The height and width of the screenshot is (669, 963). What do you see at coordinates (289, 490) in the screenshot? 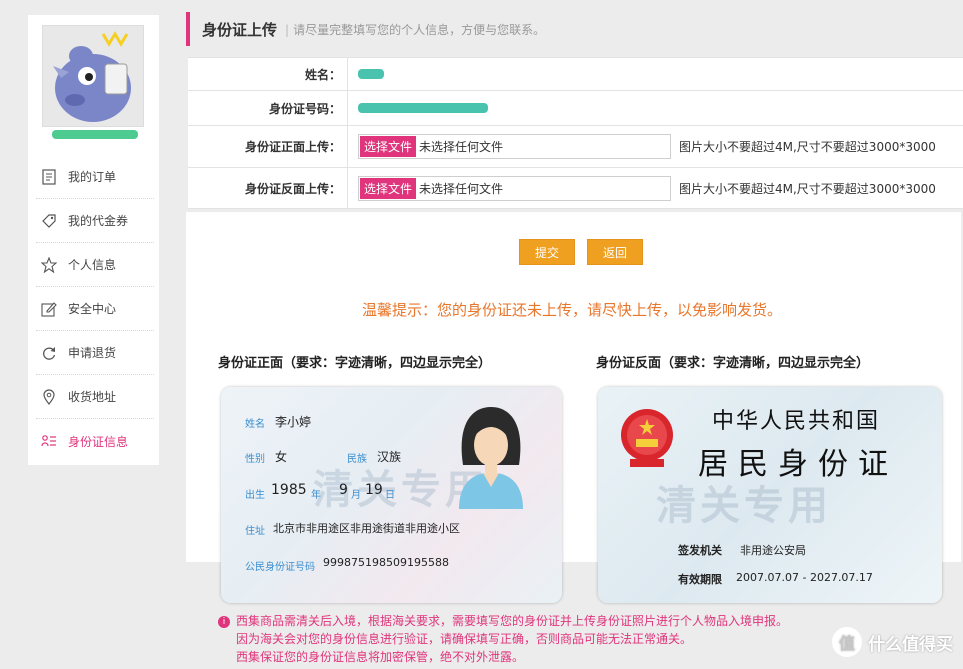
I see `front-birth-year: 1985` at bounding box center [289, 490].